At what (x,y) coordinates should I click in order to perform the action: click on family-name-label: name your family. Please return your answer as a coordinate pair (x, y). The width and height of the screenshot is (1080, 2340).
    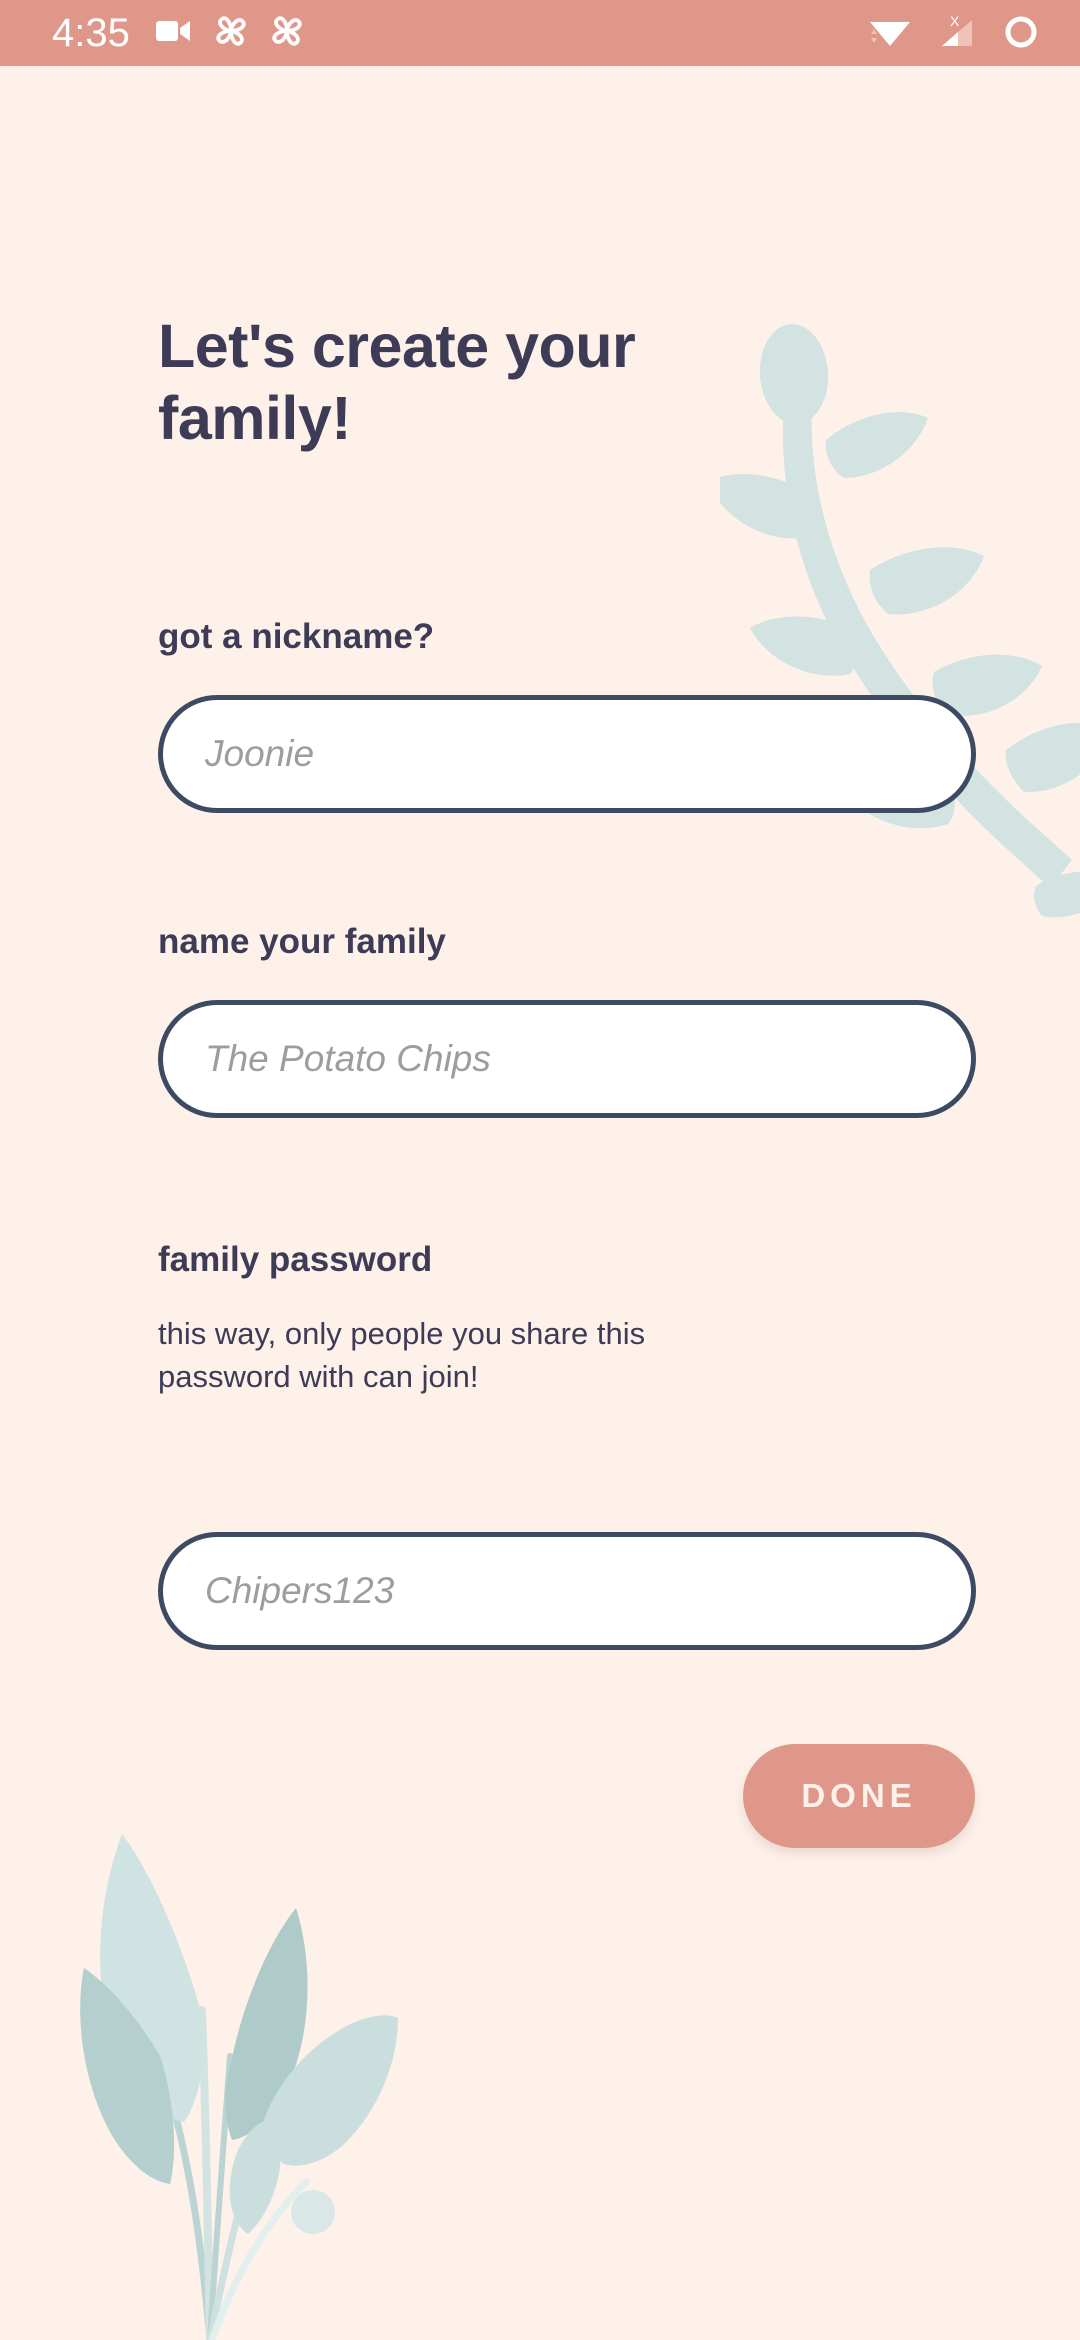
    Looking at the image, I should click on (302, 941).